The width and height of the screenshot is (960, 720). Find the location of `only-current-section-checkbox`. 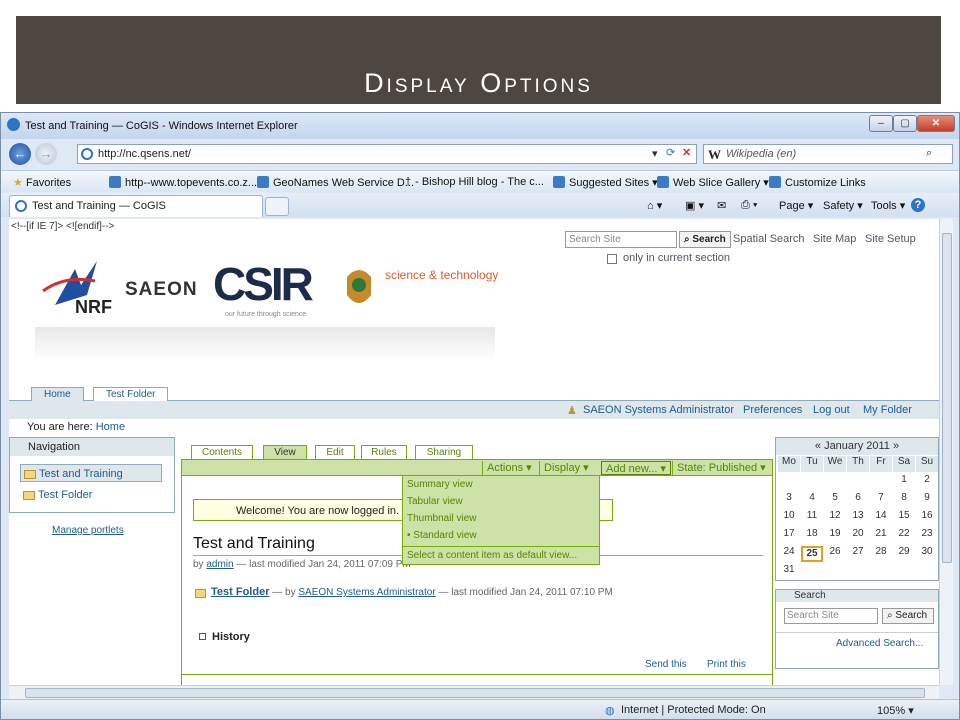

only-current-section-checkbox is located at coordinates (612, 259).